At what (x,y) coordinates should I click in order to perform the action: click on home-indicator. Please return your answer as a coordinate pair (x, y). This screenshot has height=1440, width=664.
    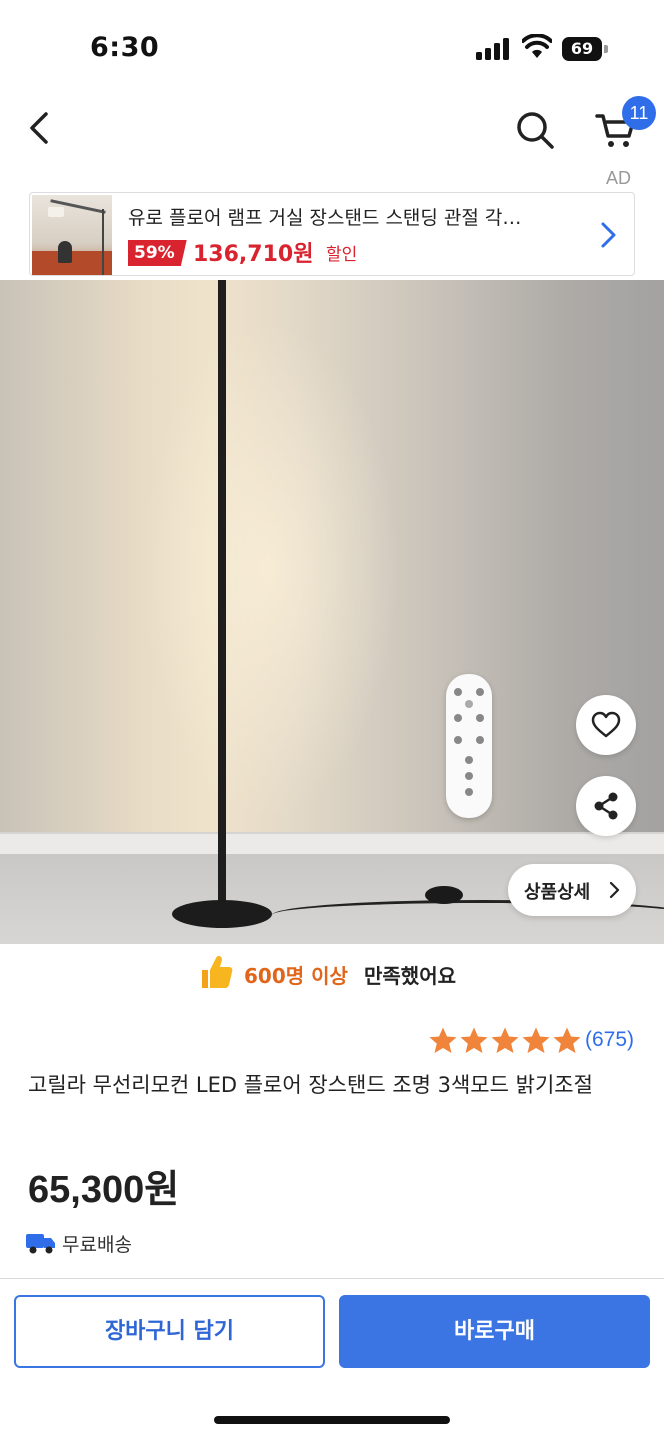
    Looking at the image, I should click on (332, 1420).